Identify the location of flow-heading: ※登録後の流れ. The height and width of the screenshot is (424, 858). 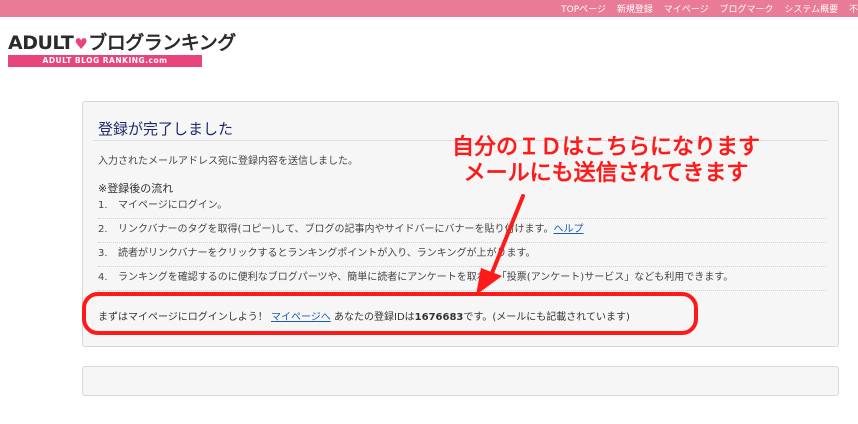
(136, 188).